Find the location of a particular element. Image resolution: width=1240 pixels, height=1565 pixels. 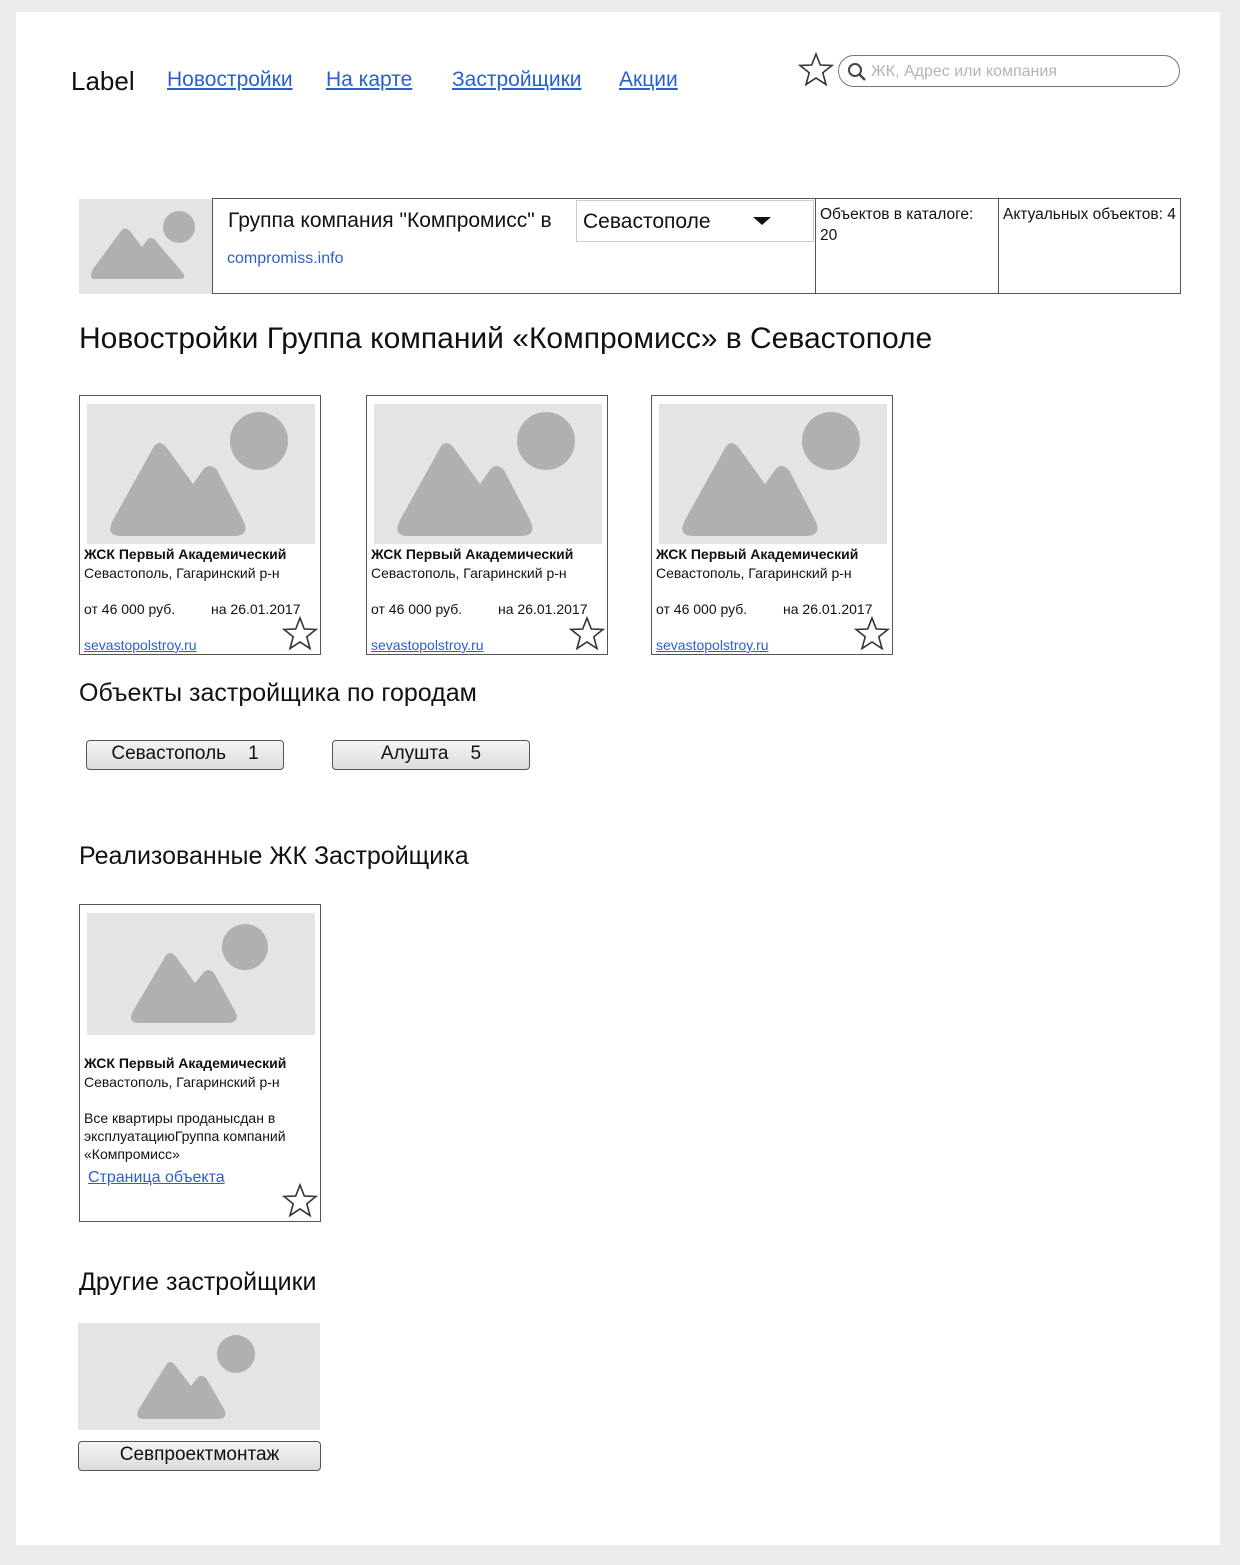

city-button-count: 5 is located at coordinates (476, 753).